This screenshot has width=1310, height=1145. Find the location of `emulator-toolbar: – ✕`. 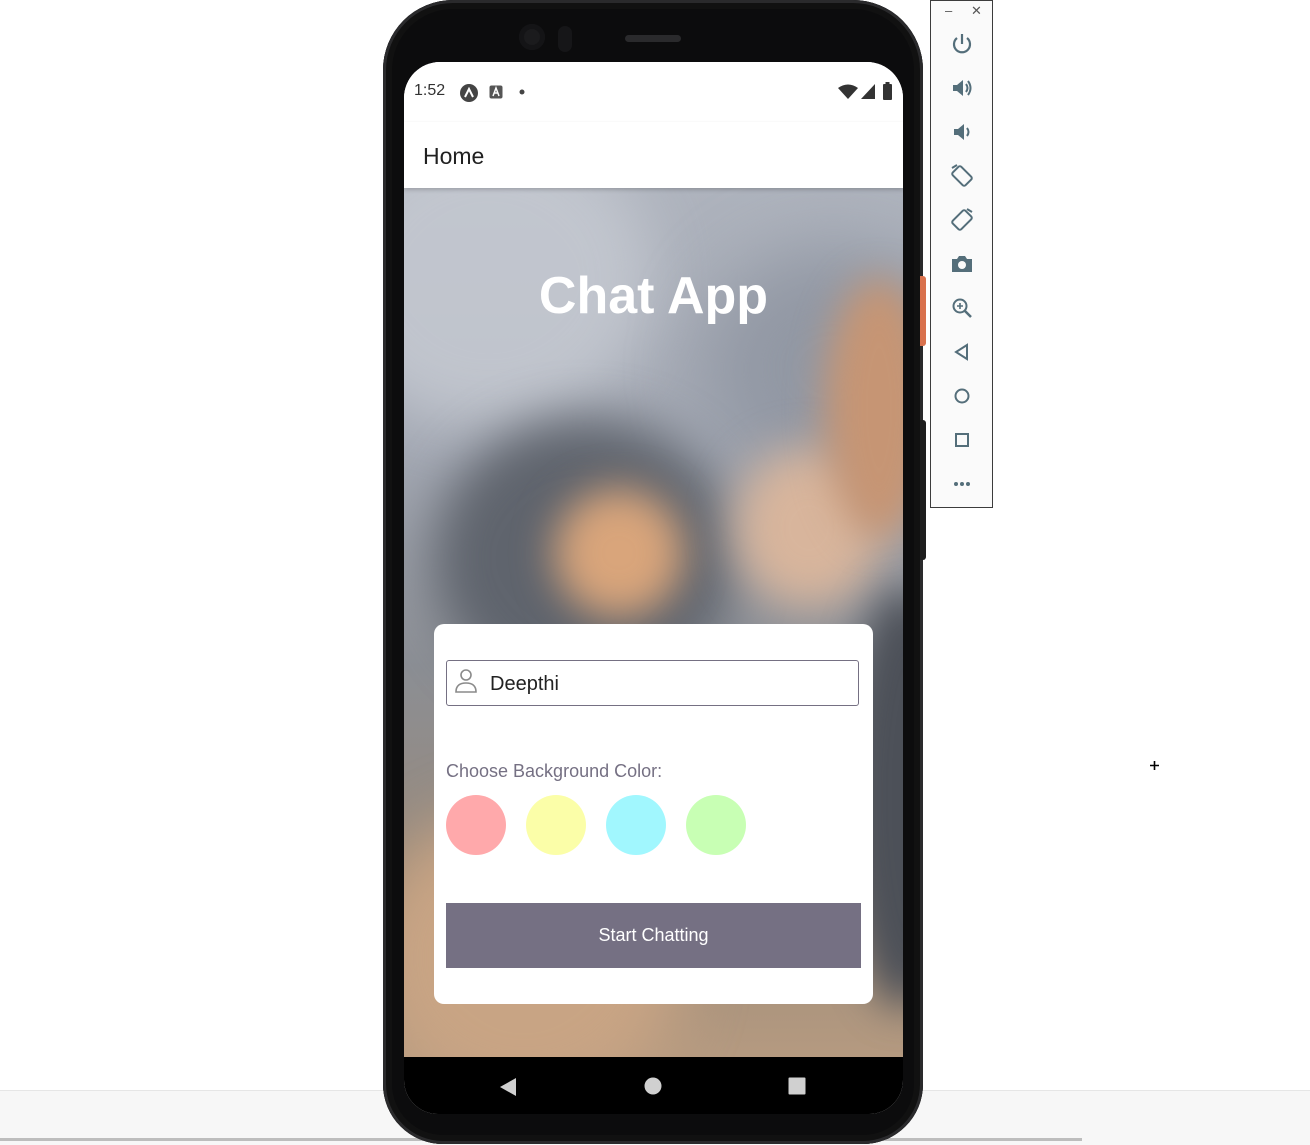

emulator-toolbar: – ✕ is located at coordinates (961, 254).